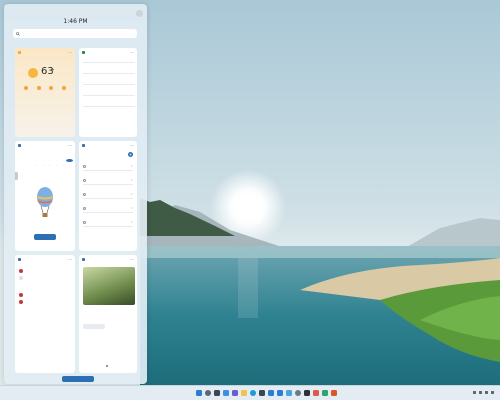 The width and height of the screenshot is (500, 400). What do you see at coordinates (480, 392) in the screenshot?
I see `network-icon` at bounding box center [480, 392].